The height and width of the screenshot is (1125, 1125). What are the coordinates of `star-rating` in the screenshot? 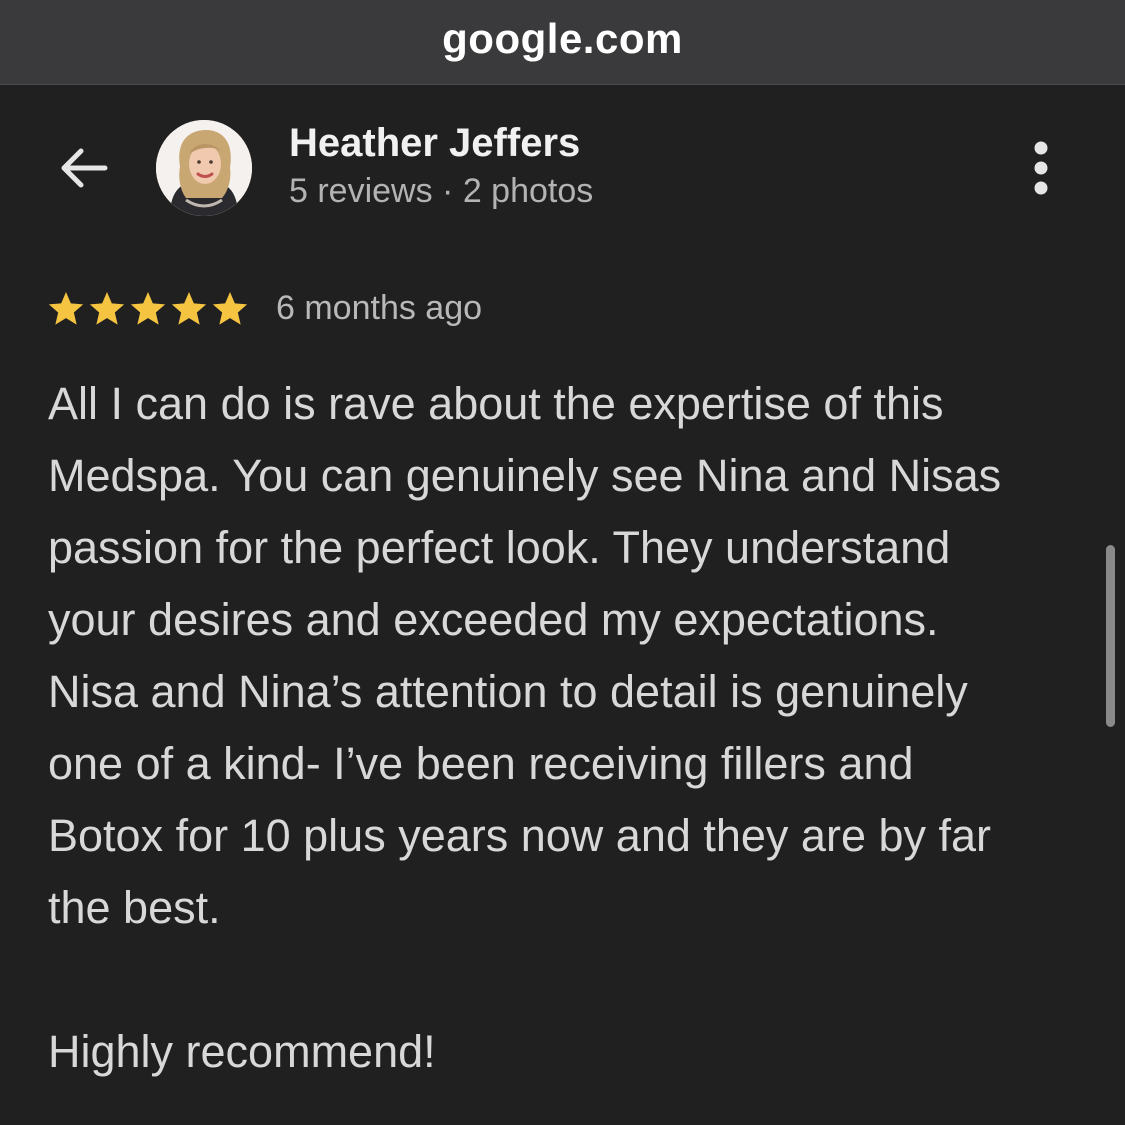 It's located at (148, 309).